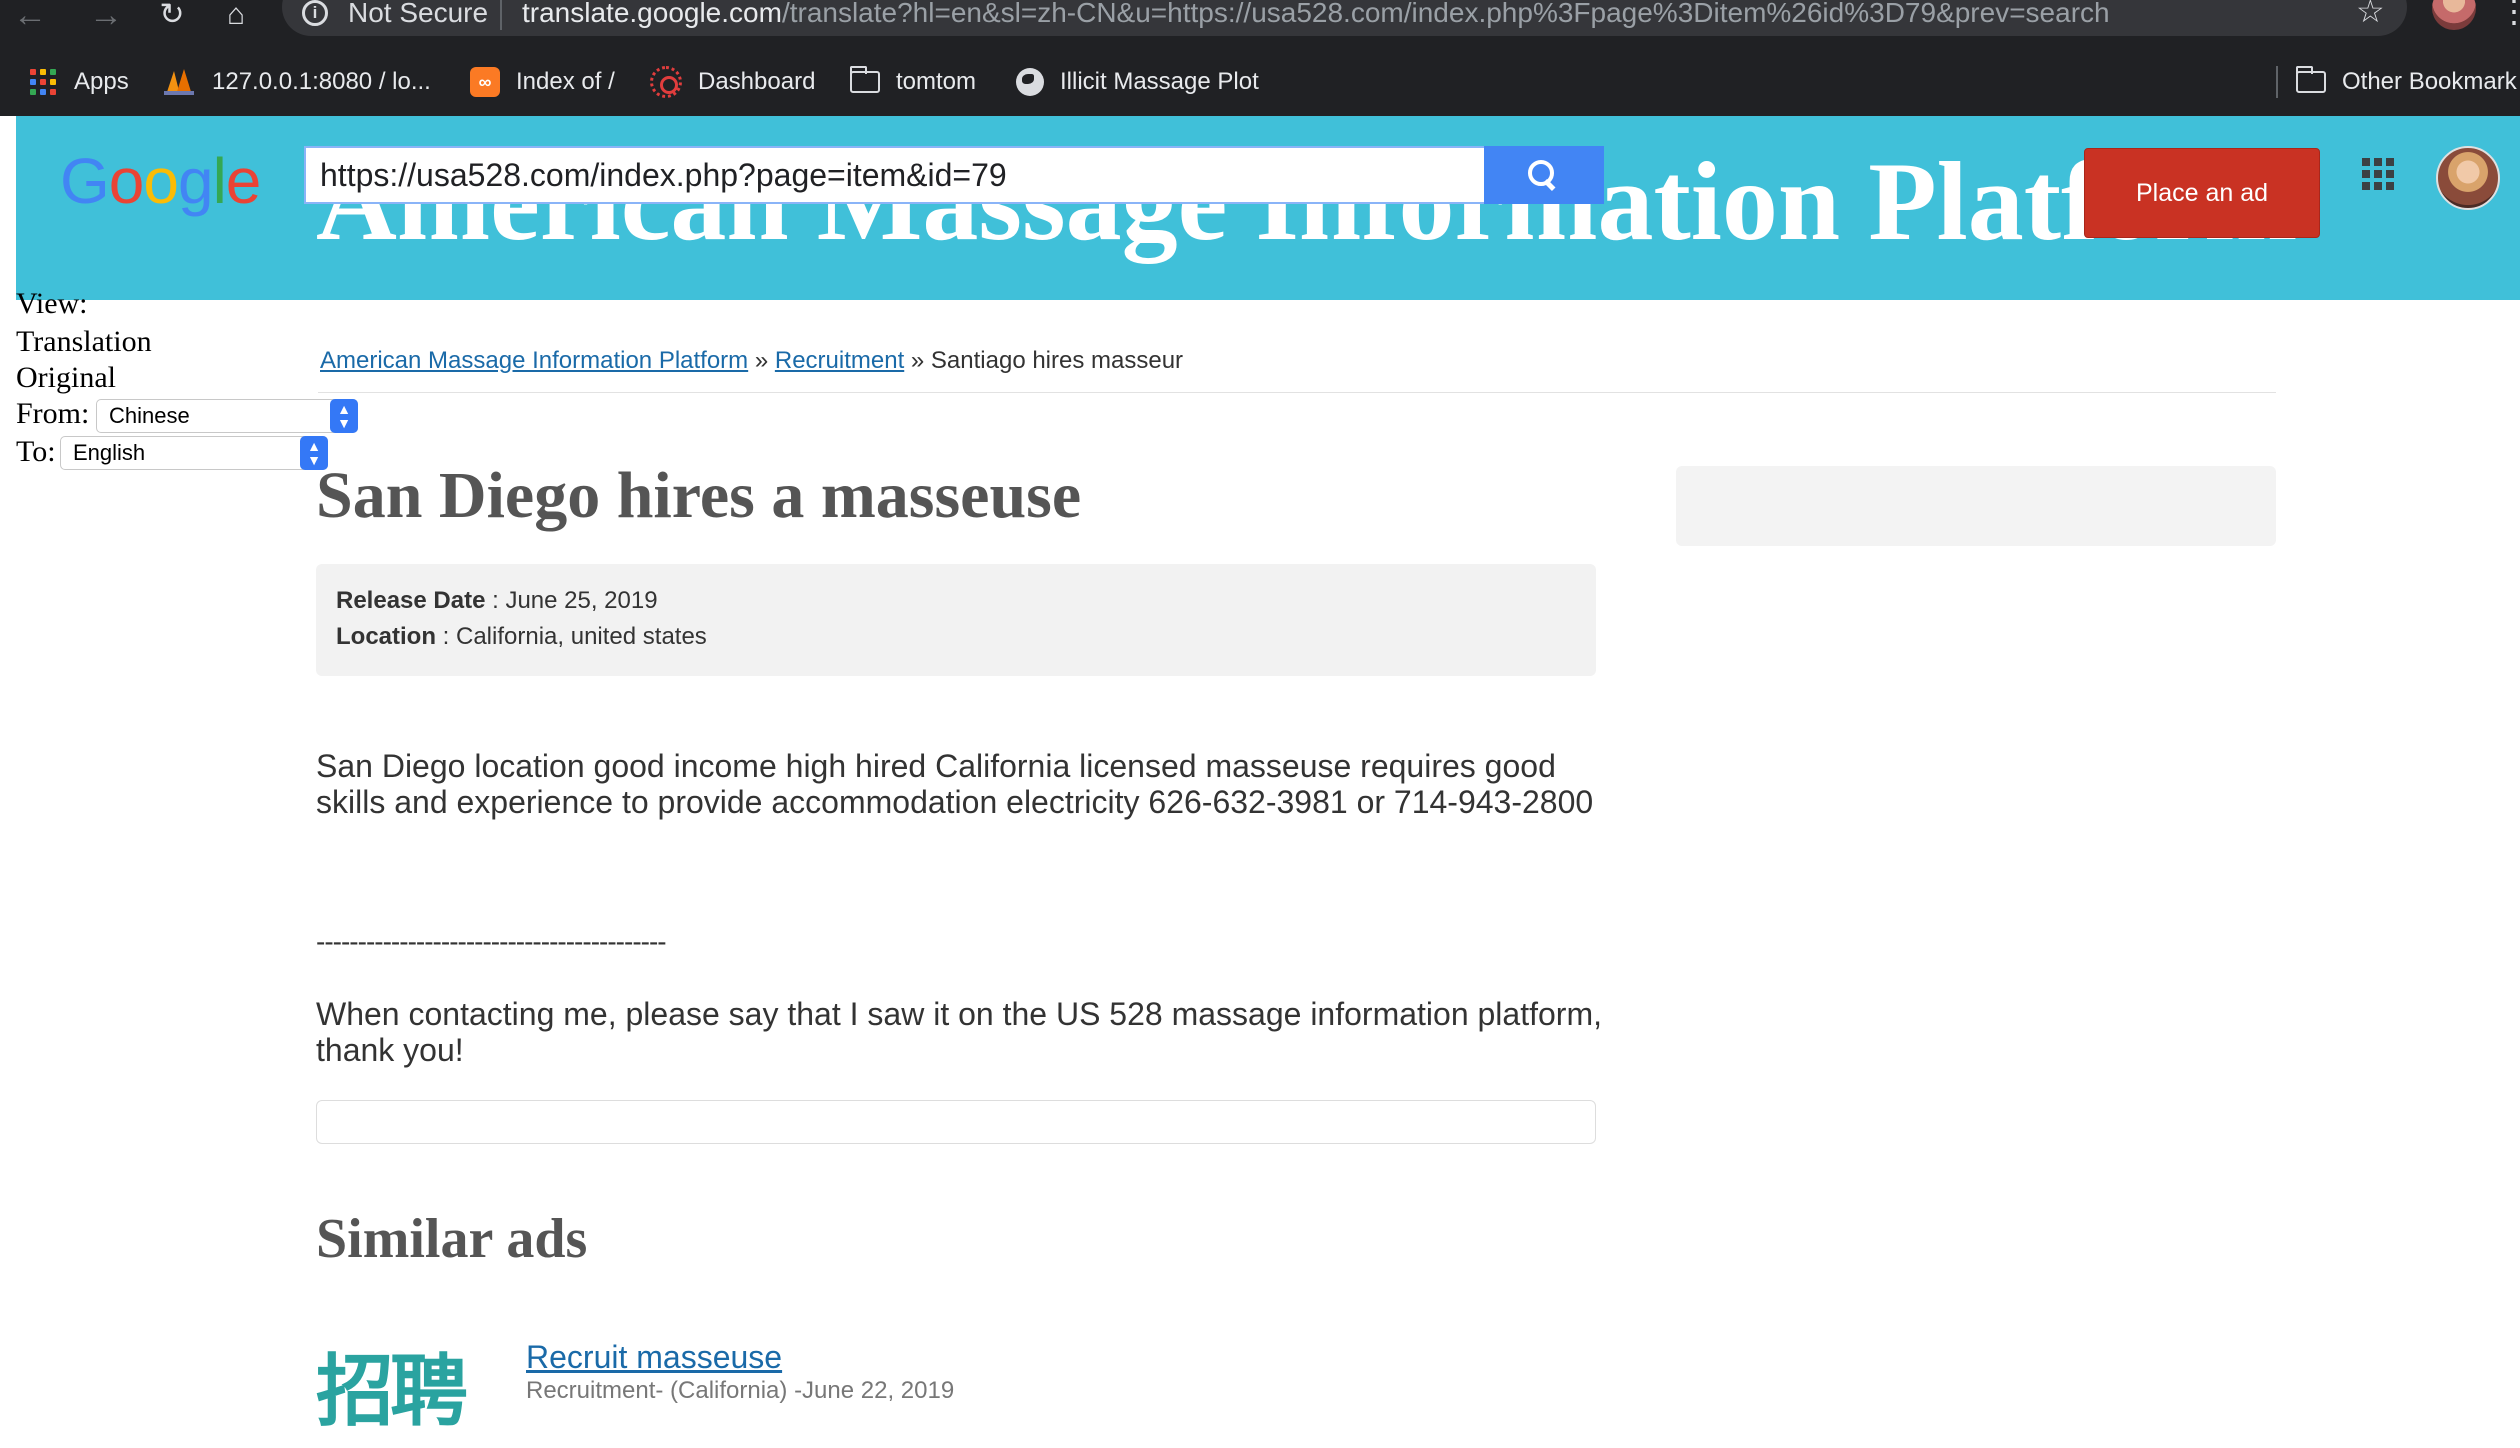  What do you see at coordinates (109, 452) in the screenshot?
I see `to-language-value: English` at bounding box center [109, 452].